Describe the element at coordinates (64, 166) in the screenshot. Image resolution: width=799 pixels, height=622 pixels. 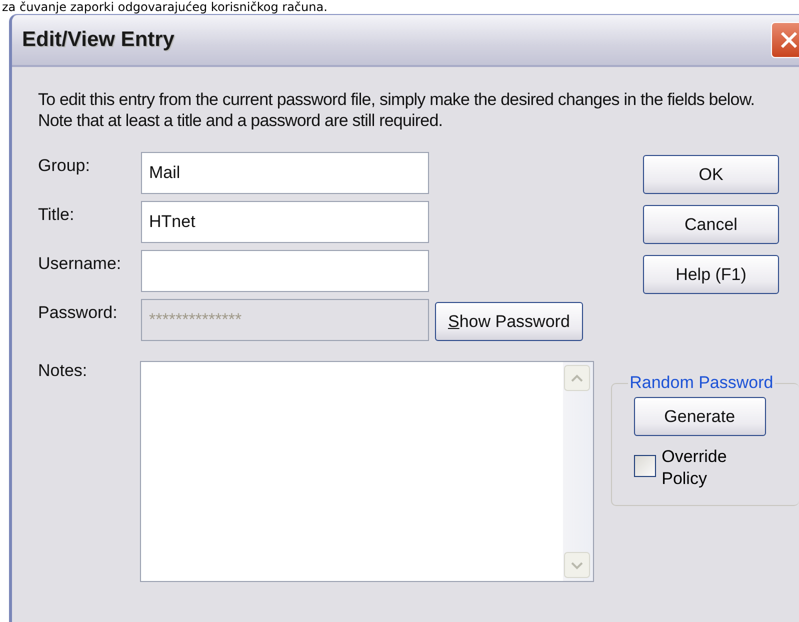
I see `field-label: Group:` at that location.